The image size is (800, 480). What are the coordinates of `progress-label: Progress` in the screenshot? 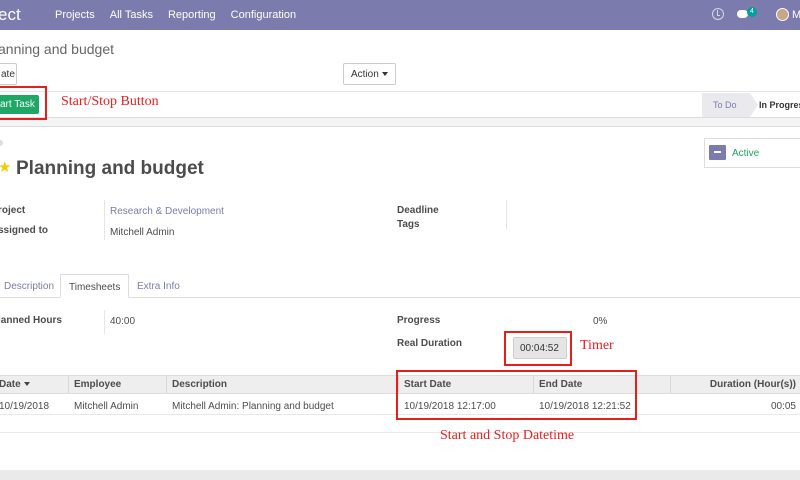 It's located at (419, 320).